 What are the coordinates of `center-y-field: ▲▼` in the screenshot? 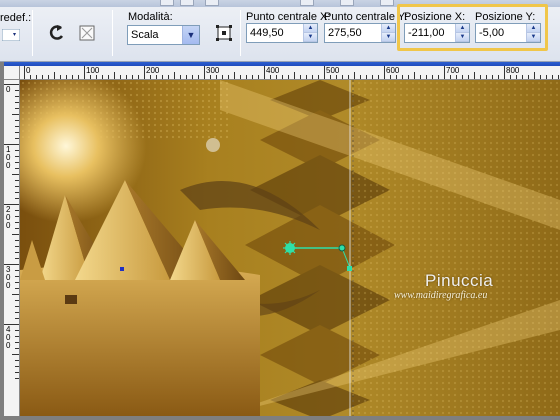 It's located at (360, 33).